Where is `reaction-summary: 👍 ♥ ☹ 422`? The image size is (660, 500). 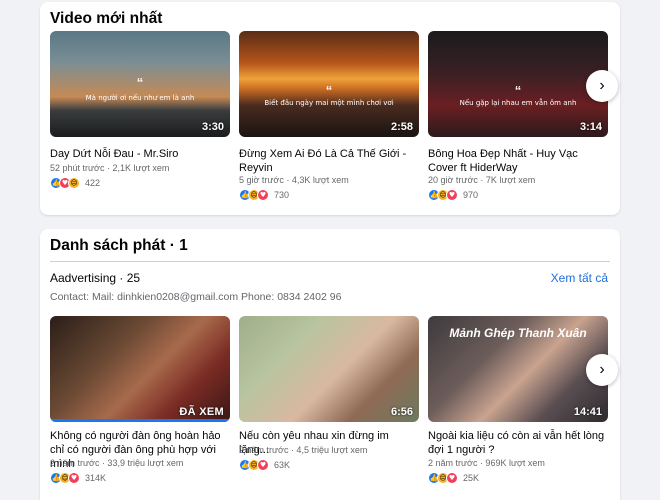 reaction-summary: 👍 ♥ ☹ 422 is located at coordinates (75, 183).